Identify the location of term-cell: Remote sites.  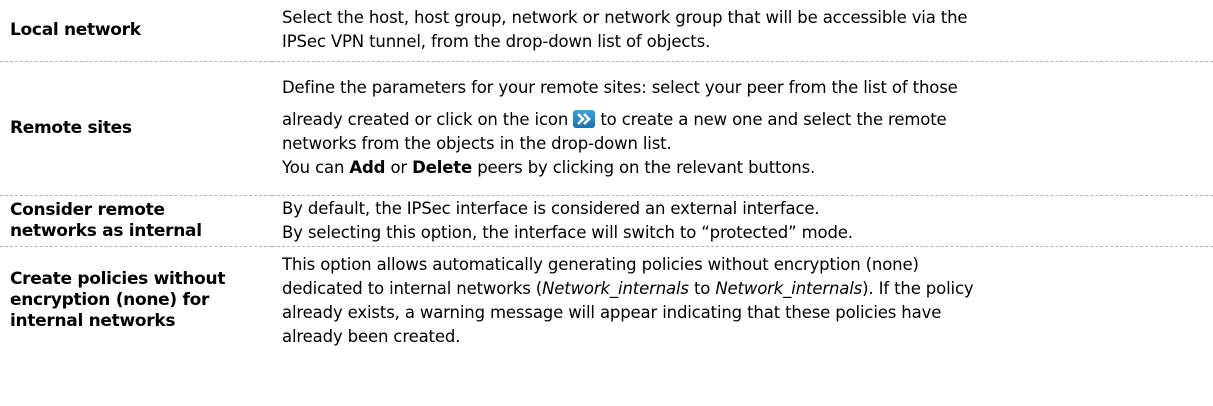
(136, 128).